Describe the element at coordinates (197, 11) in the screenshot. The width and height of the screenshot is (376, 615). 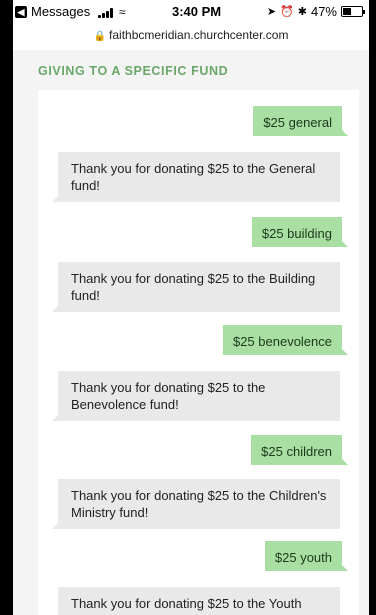
I see `status-time: 3:40 PM` at that location.